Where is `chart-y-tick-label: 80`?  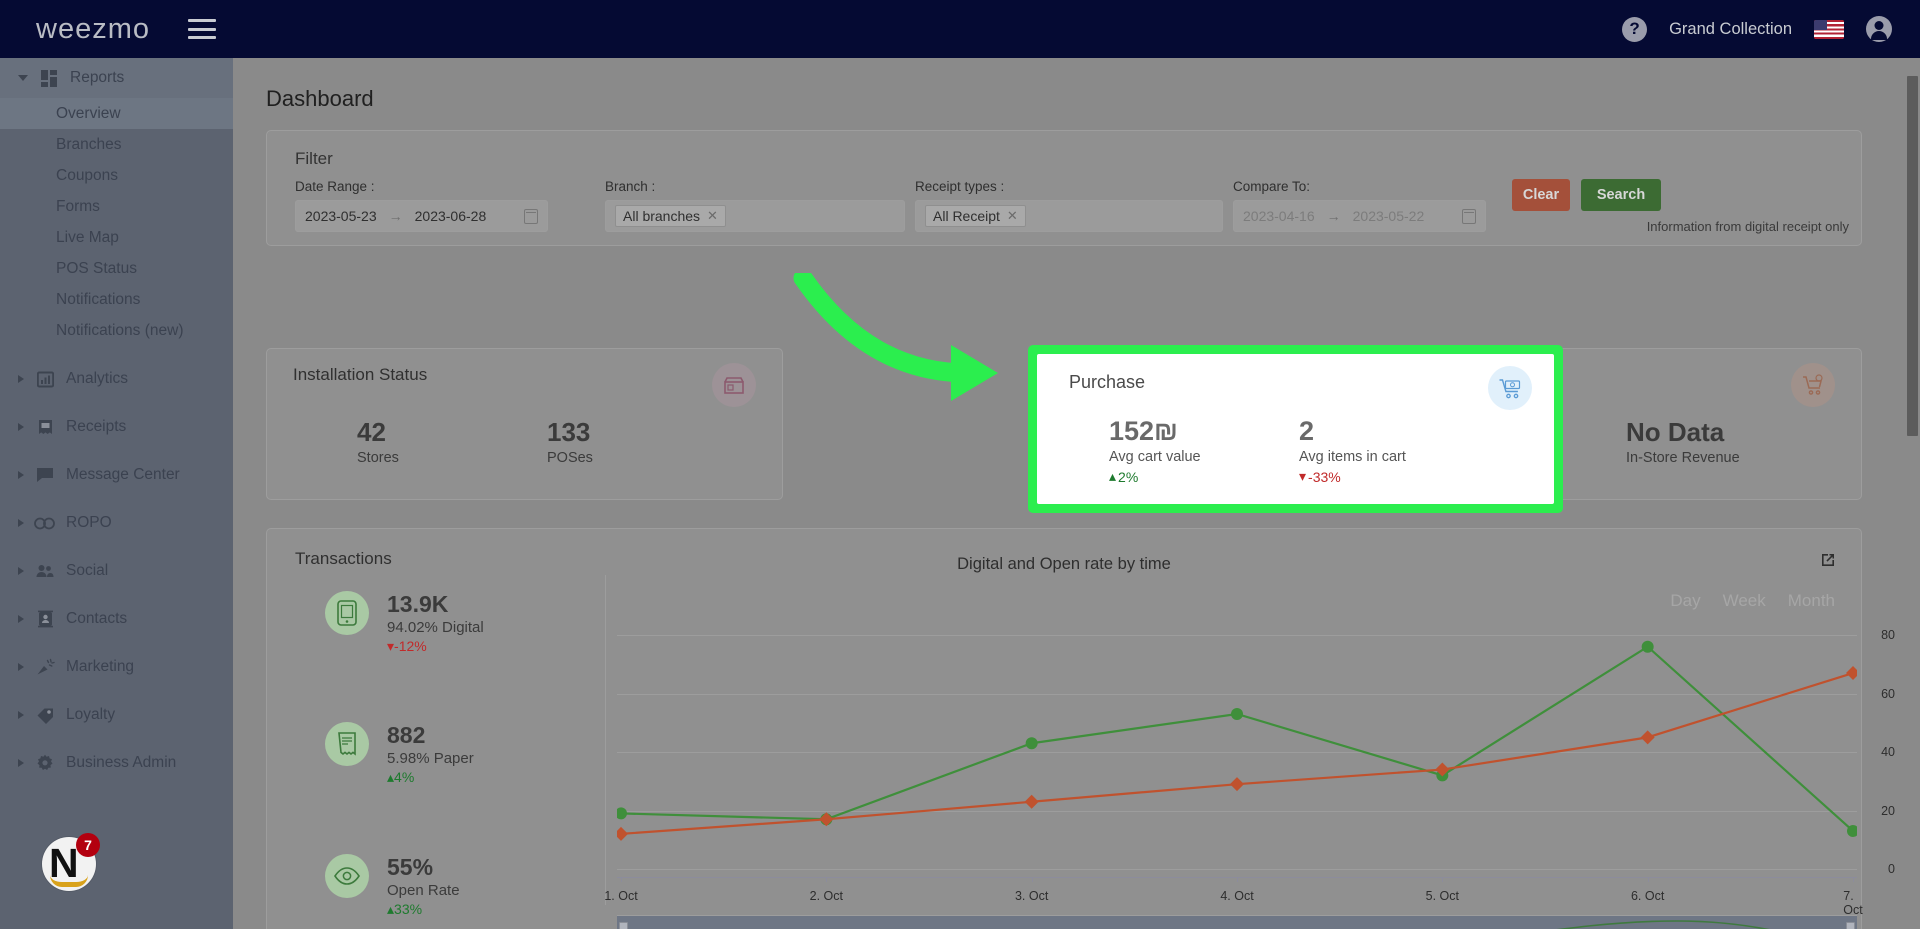 chart-y-tick-label: 80 is located at coordinates (1888, 635).